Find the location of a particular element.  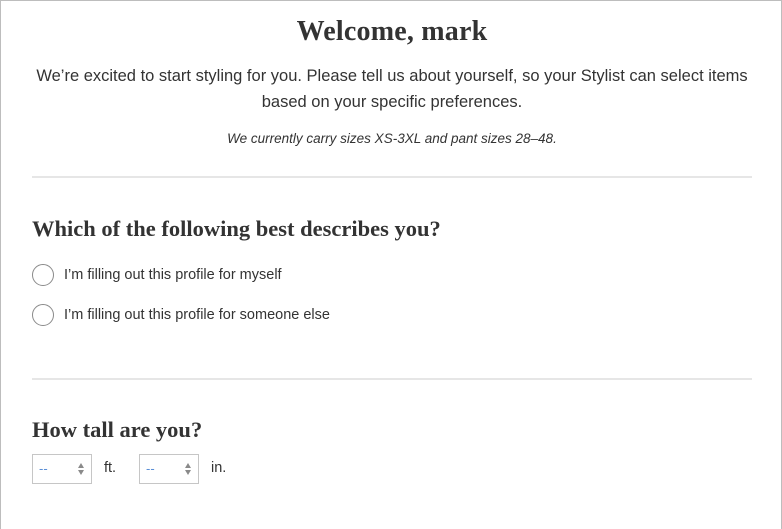

inches-select: -- is located at coordinates (169, 469).